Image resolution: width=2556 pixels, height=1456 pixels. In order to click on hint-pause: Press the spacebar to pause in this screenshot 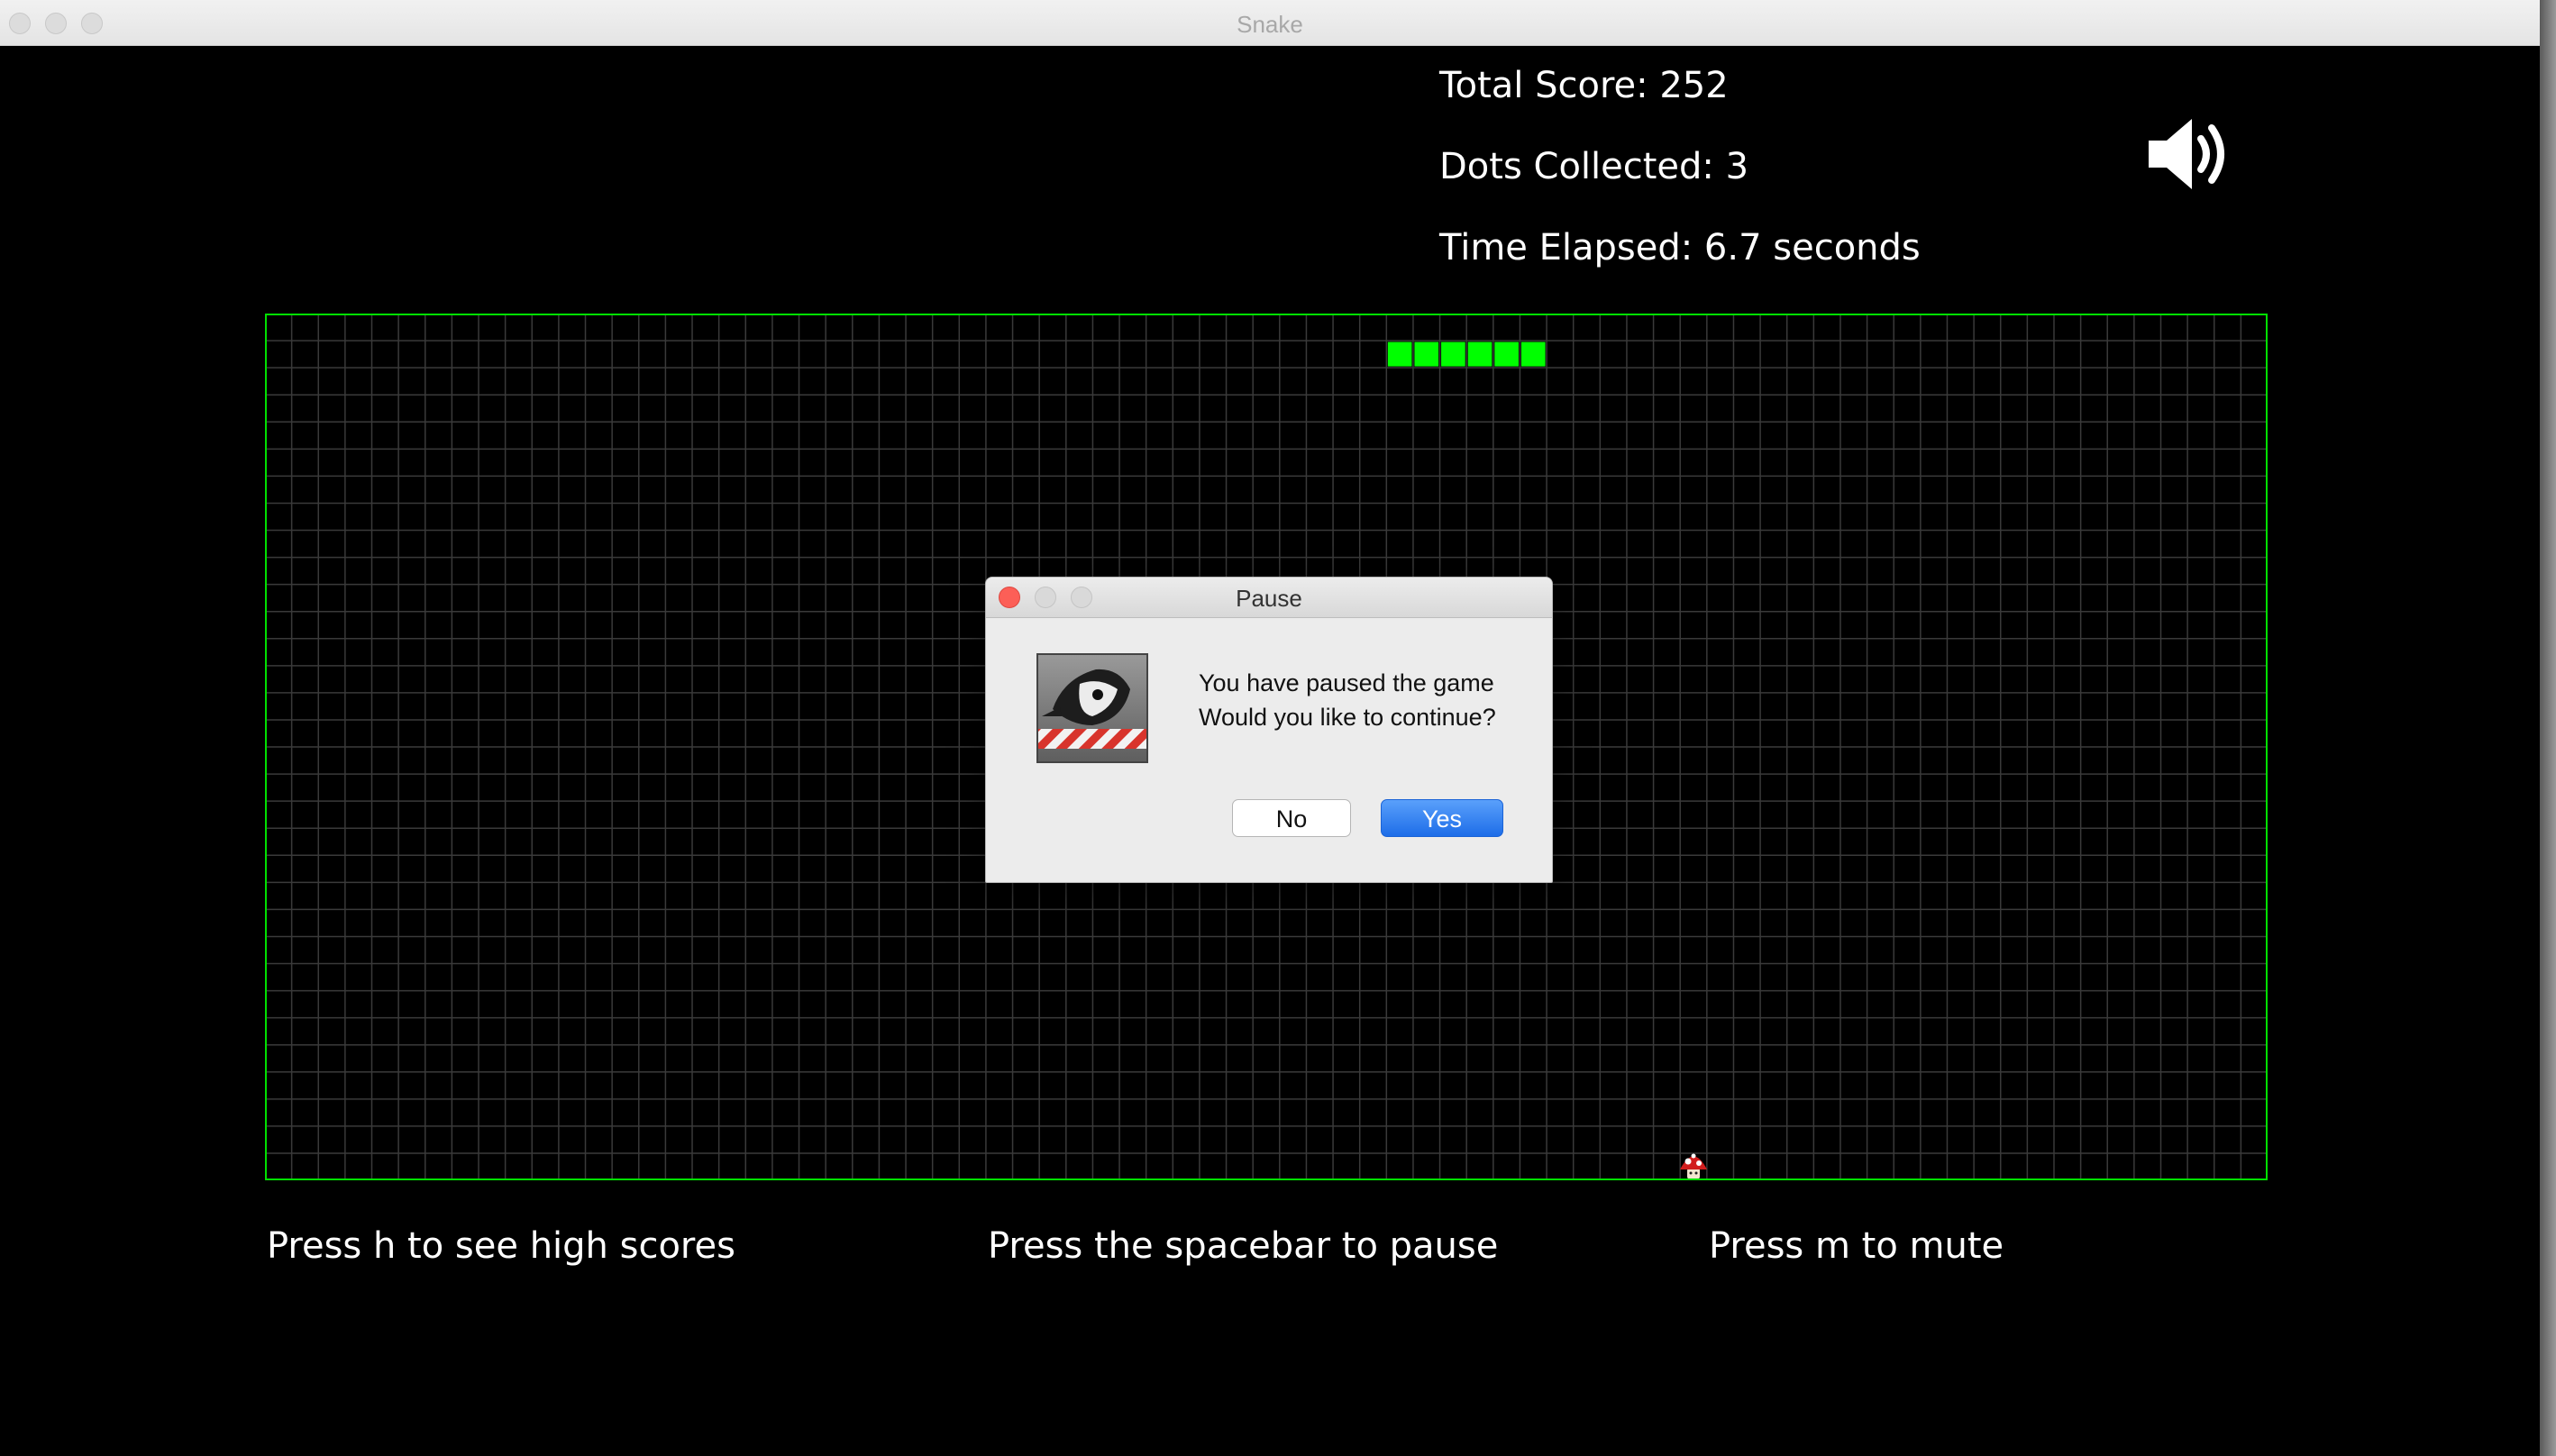, I will do `click(1243, 1246)`.